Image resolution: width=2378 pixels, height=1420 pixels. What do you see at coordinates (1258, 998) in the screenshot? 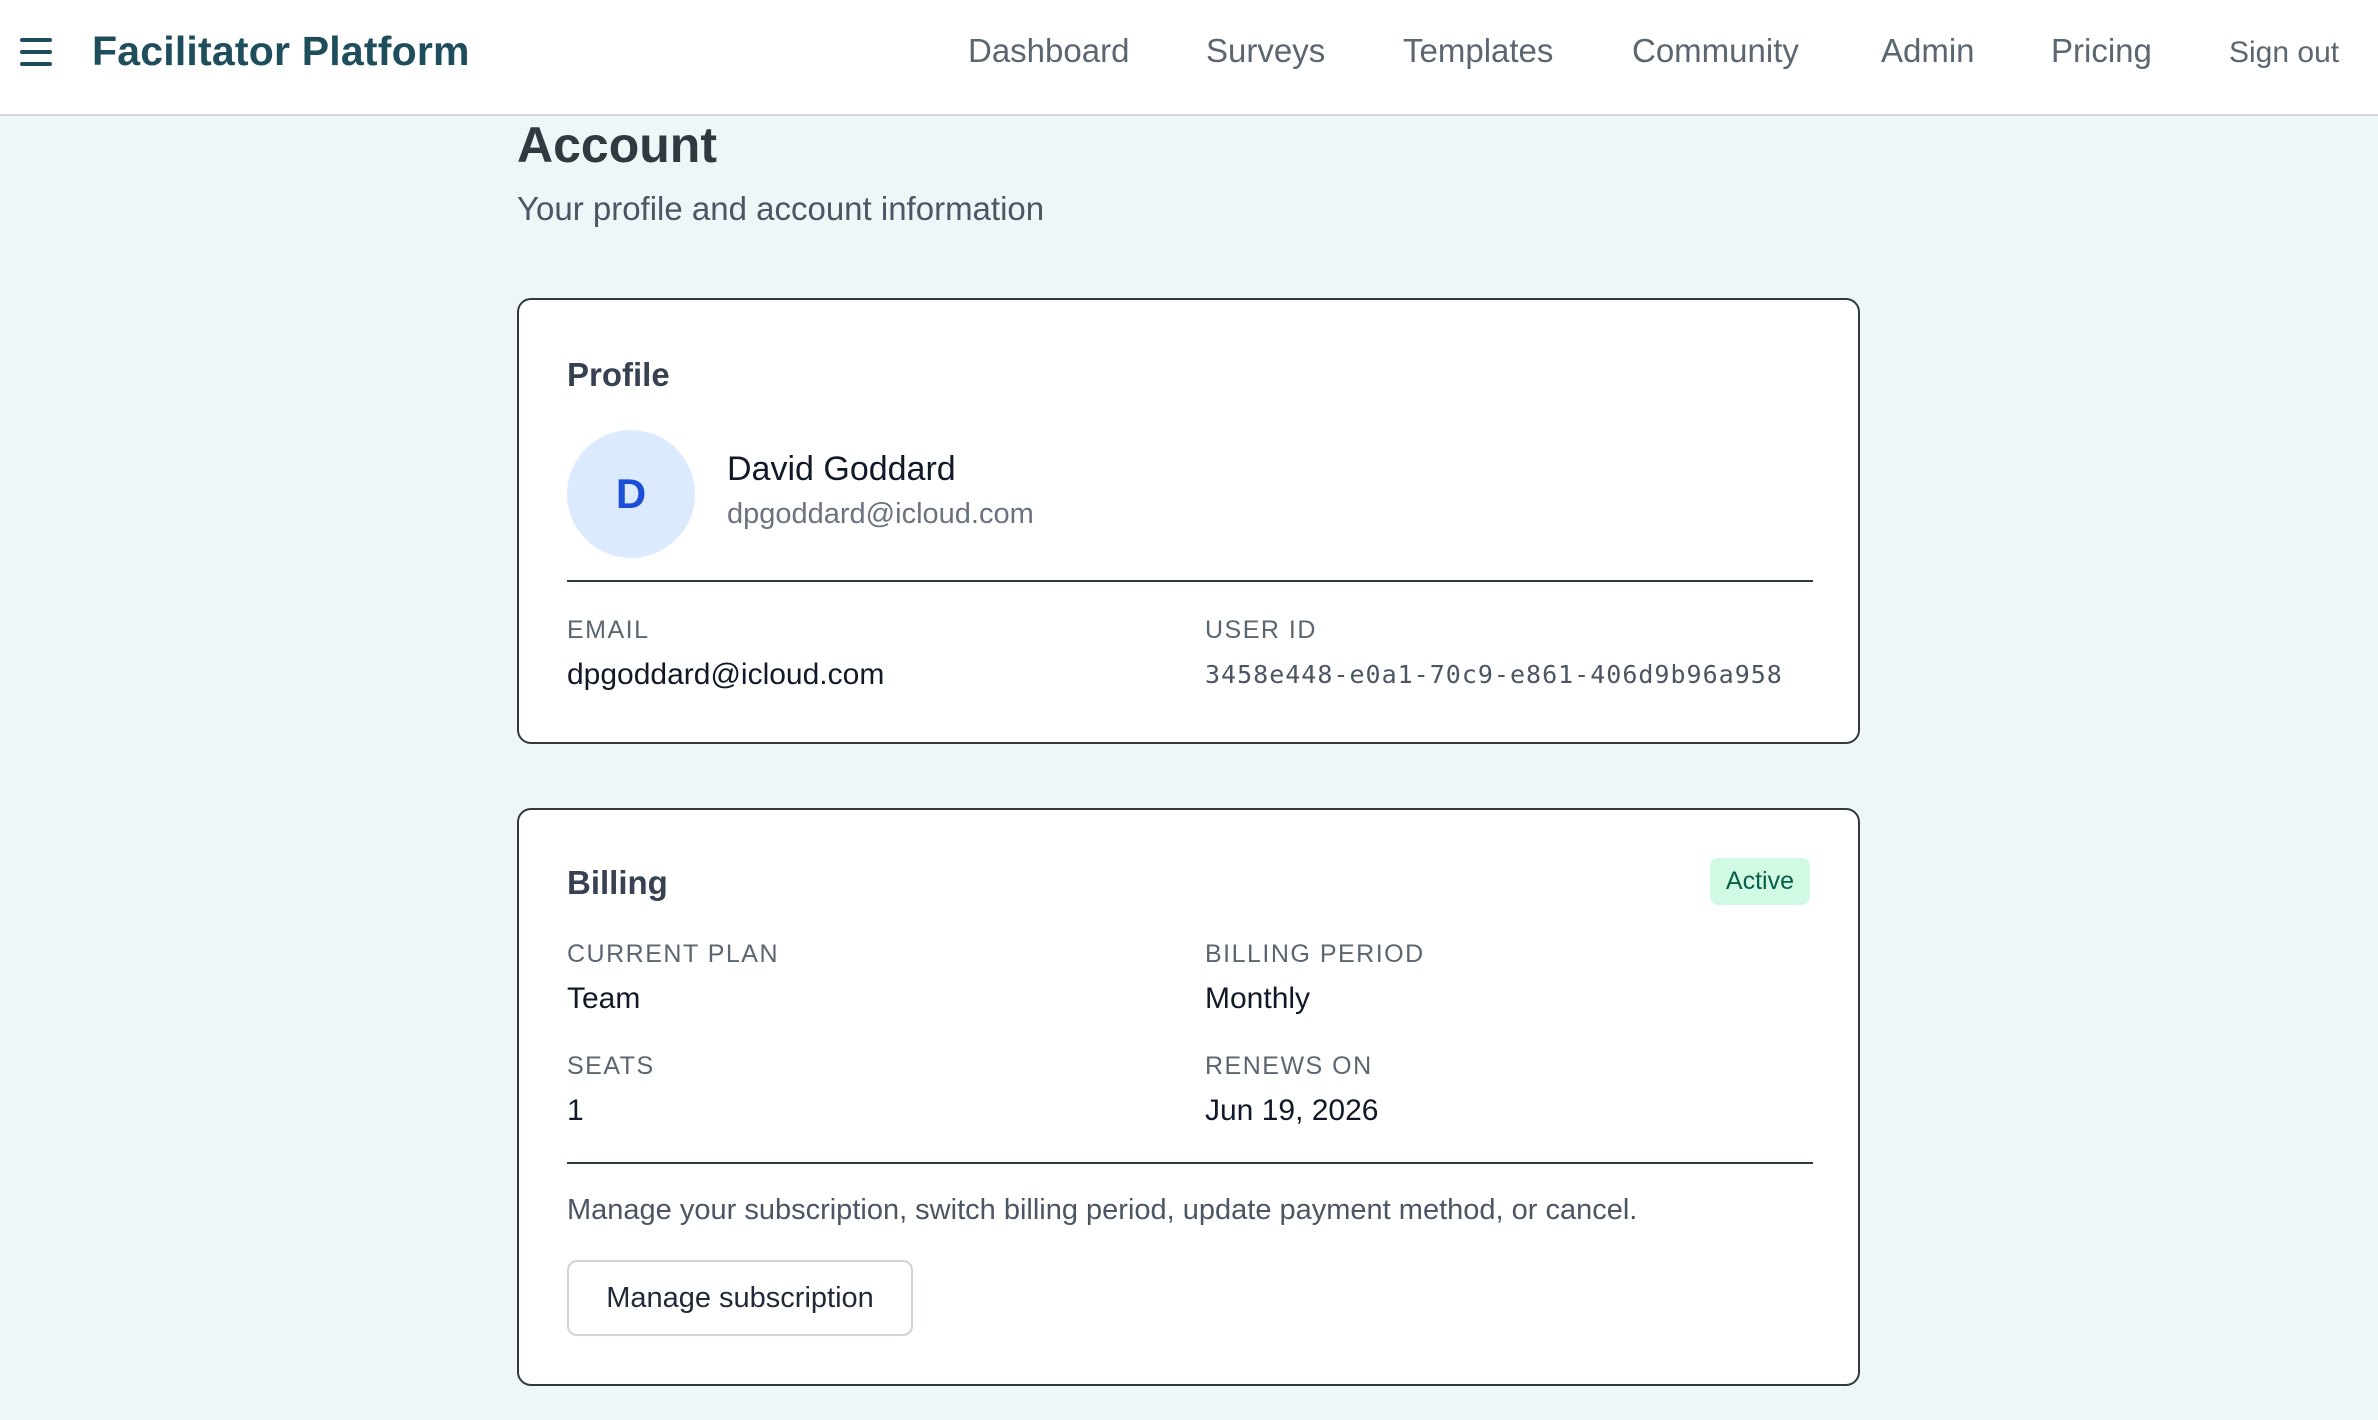
I see `billing-period-value: Monthly` at bounding box center [1258, 998].